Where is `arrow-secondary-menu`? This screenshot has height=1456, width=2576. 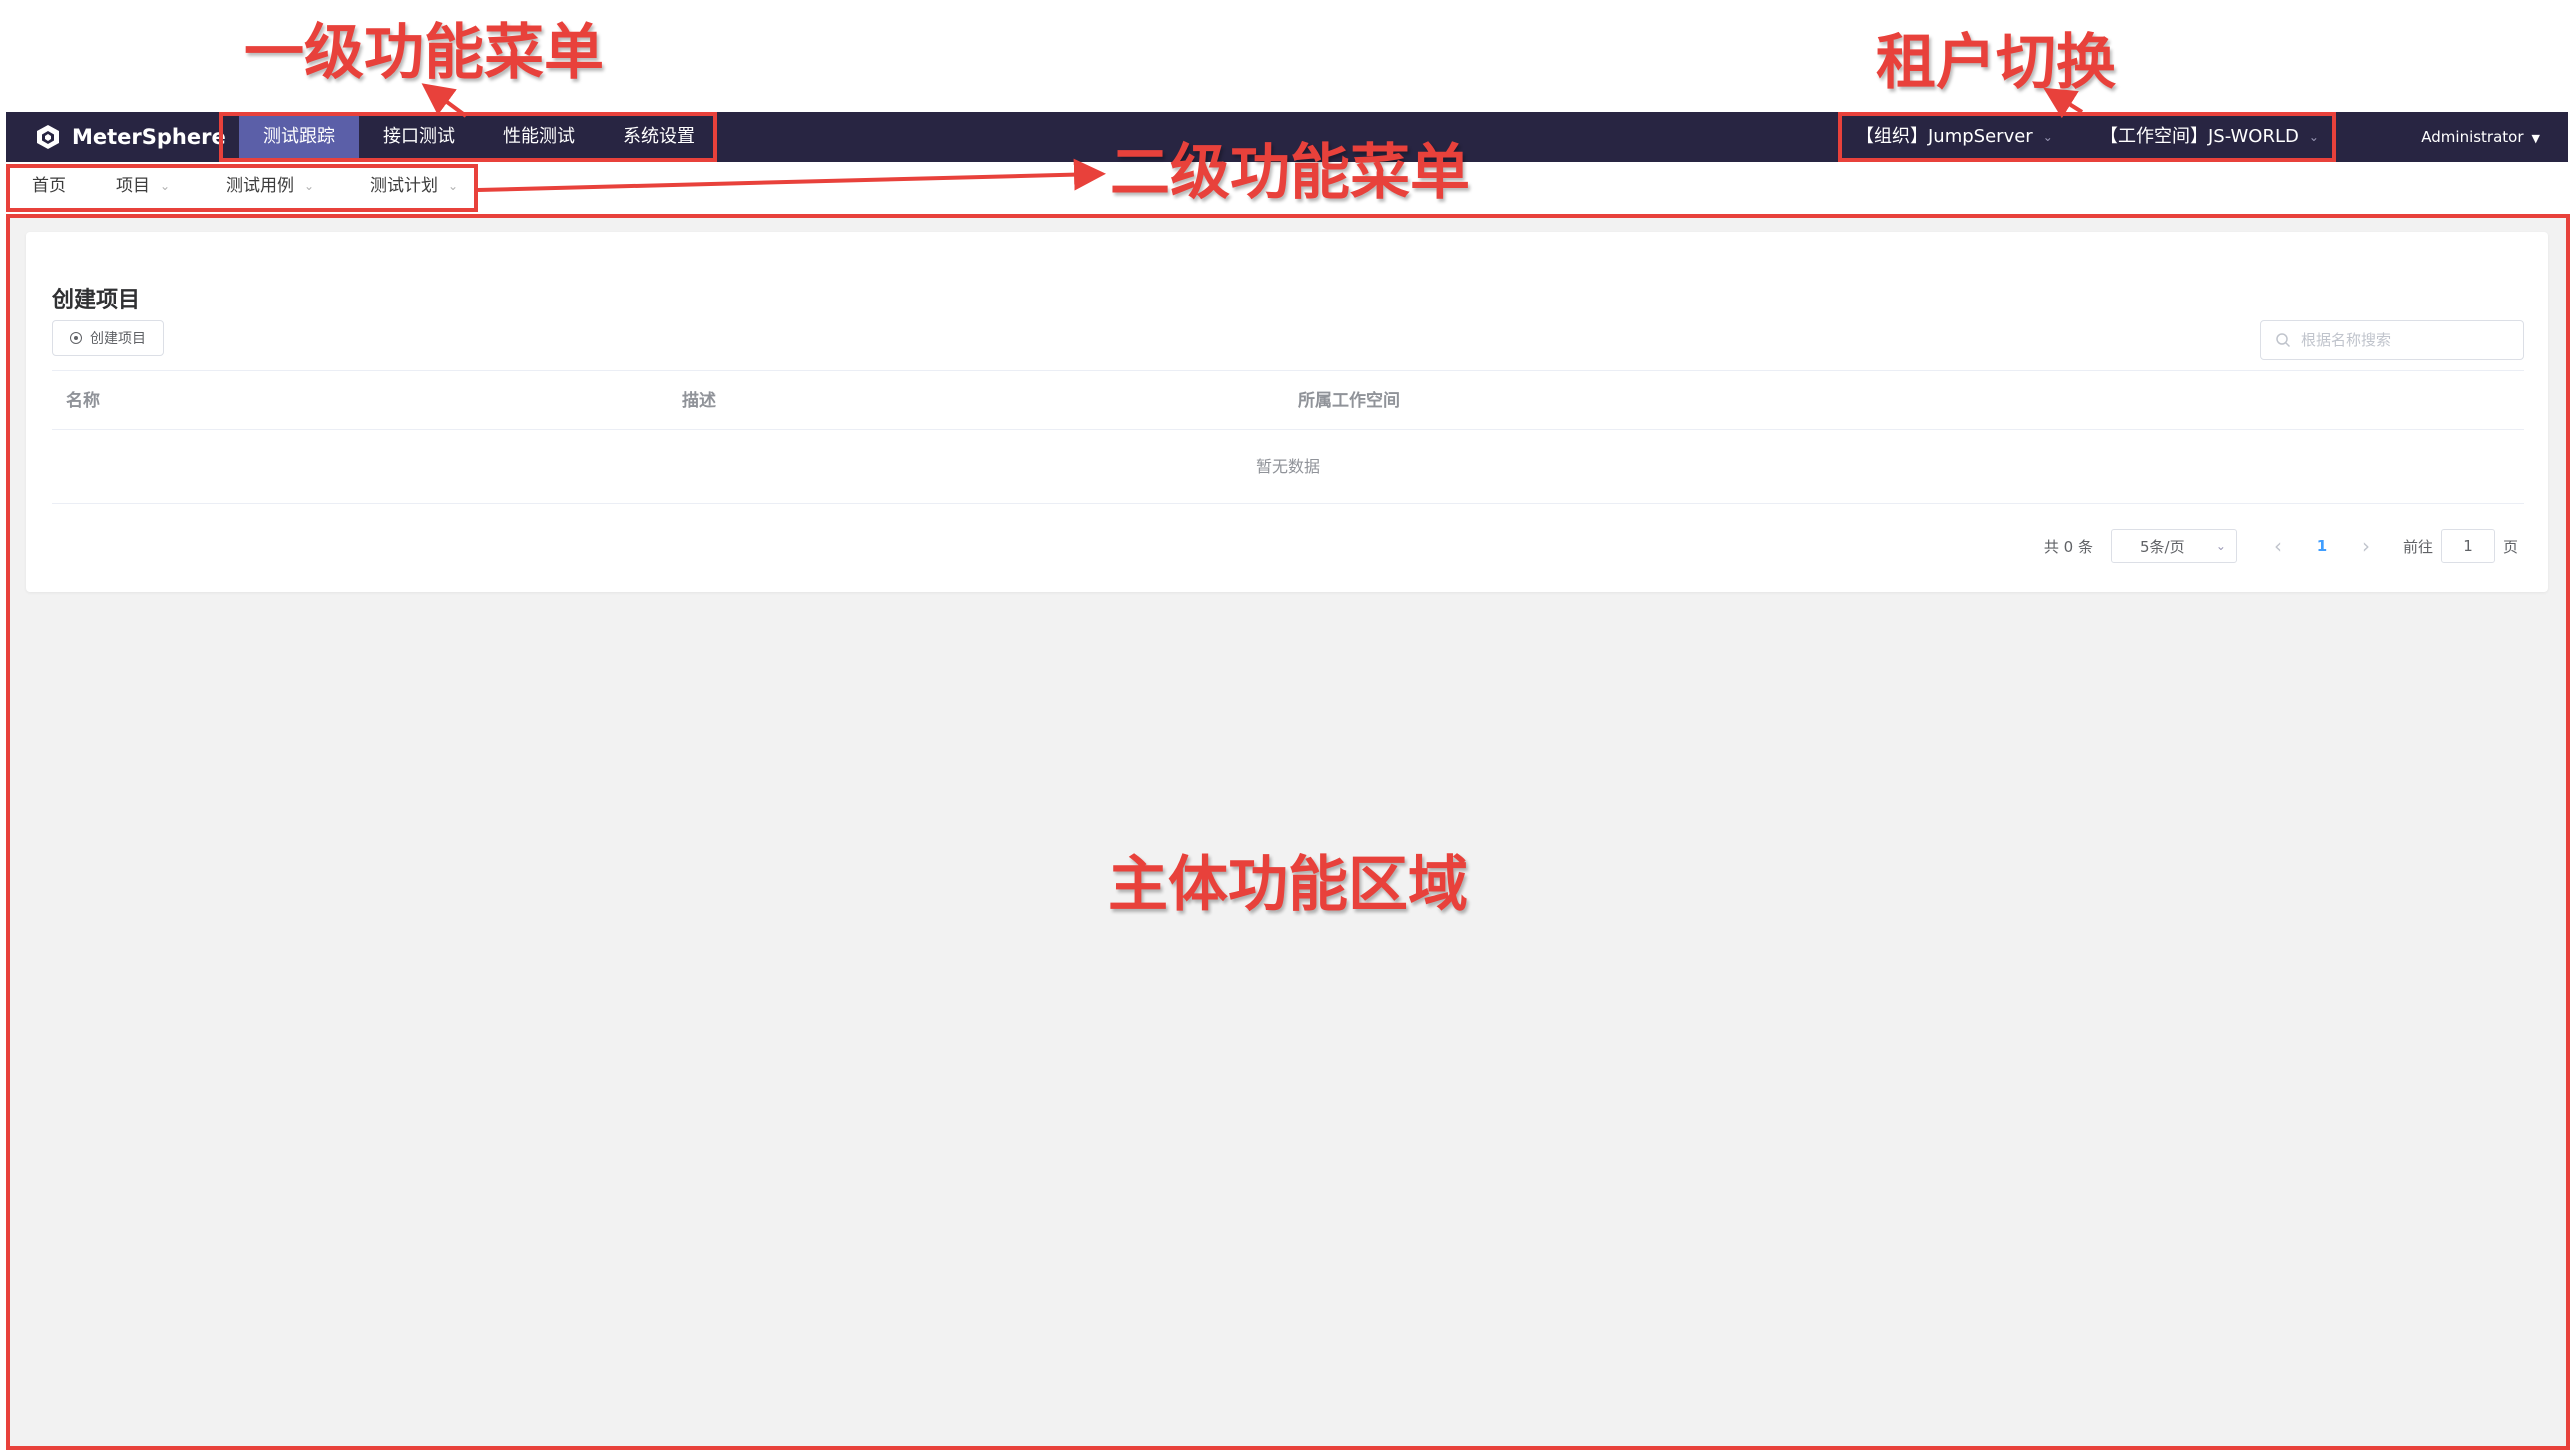 arrow-secondary-menu is located at coordinates (791, 175).